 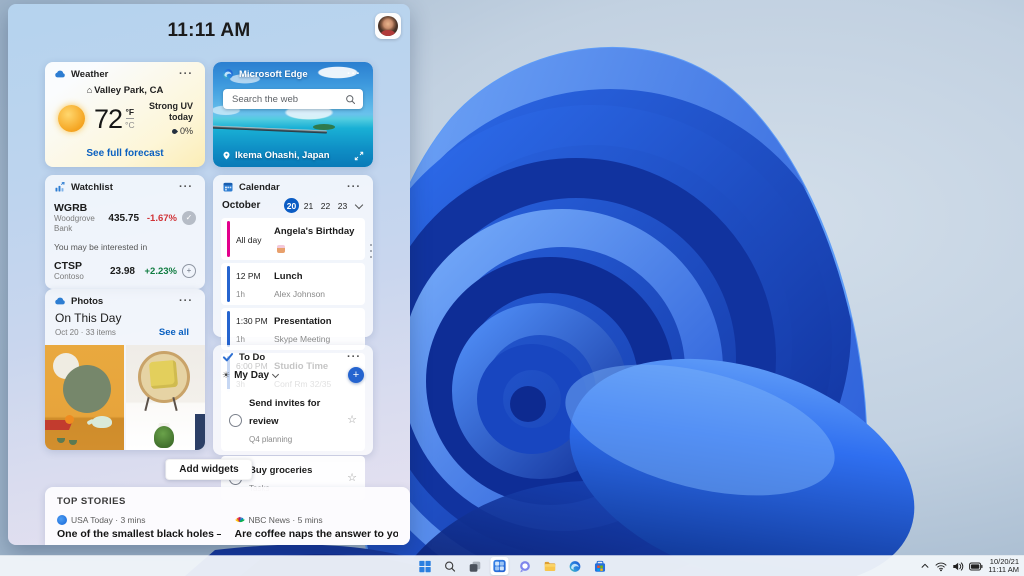 What do you see at coordinates (125, 90) in the screenshot?
I see `weather-location: ⌂ Valley Park, CA` at bounding box center [125, 90].